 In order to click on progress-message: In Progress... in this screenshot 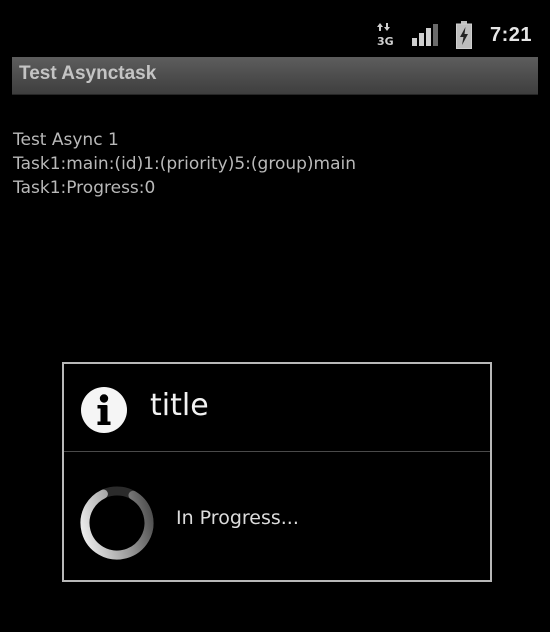, I will do `click(237, 518)`.